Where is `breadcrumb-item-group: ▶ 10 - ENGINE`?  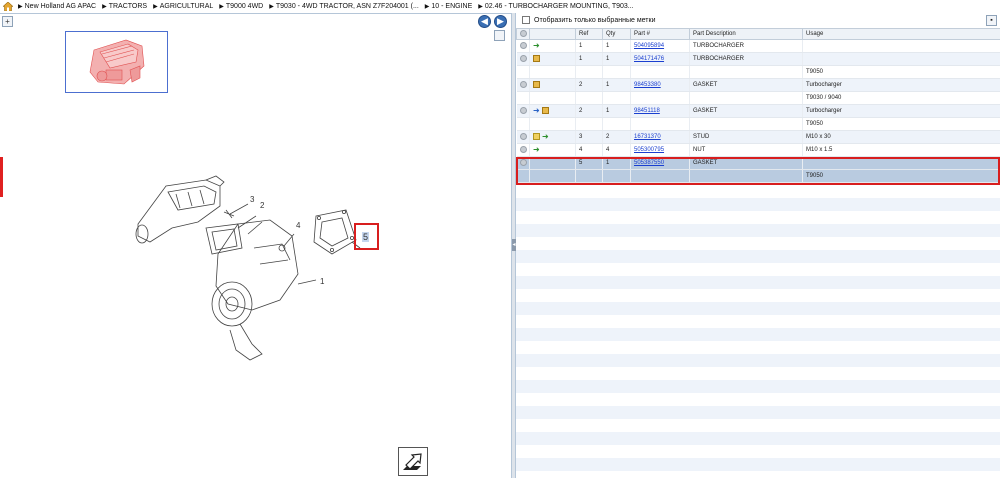 breadcrumb-item-group: ▶ 10 - ENGINE is located at coordinates (448, 6).